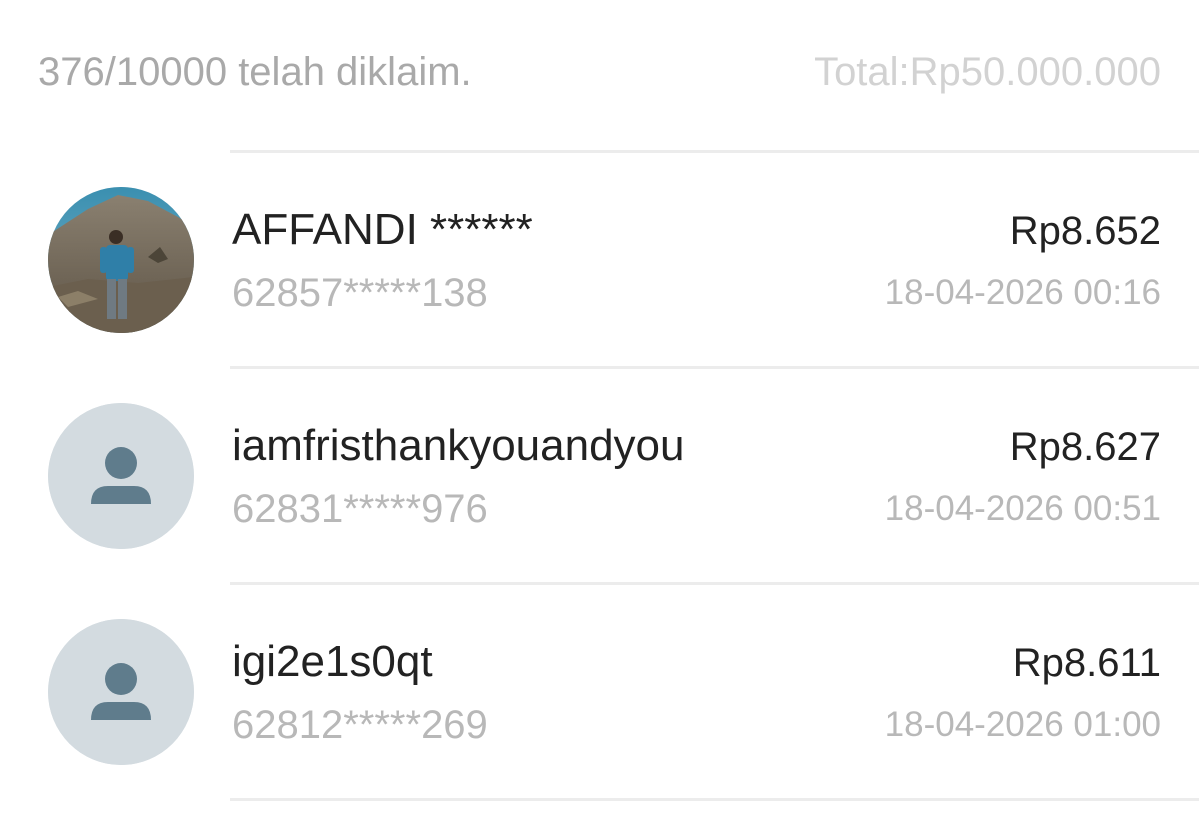 Image resolution: width=1199 pixels, height=818 pixels. I want to click on claimer-name: AFFANDI ******, so click(382, 229).